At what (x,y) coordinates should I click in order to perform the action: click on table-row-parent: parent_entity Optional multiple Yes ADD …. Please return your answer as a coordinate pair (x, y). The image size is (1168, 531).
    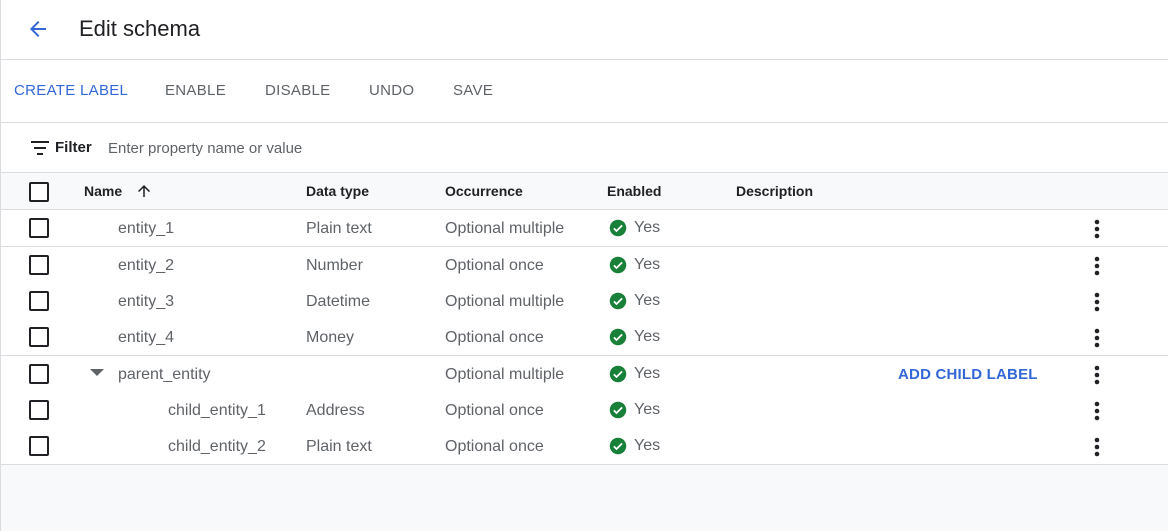
    Looking at the image, I should click on (584, 374).